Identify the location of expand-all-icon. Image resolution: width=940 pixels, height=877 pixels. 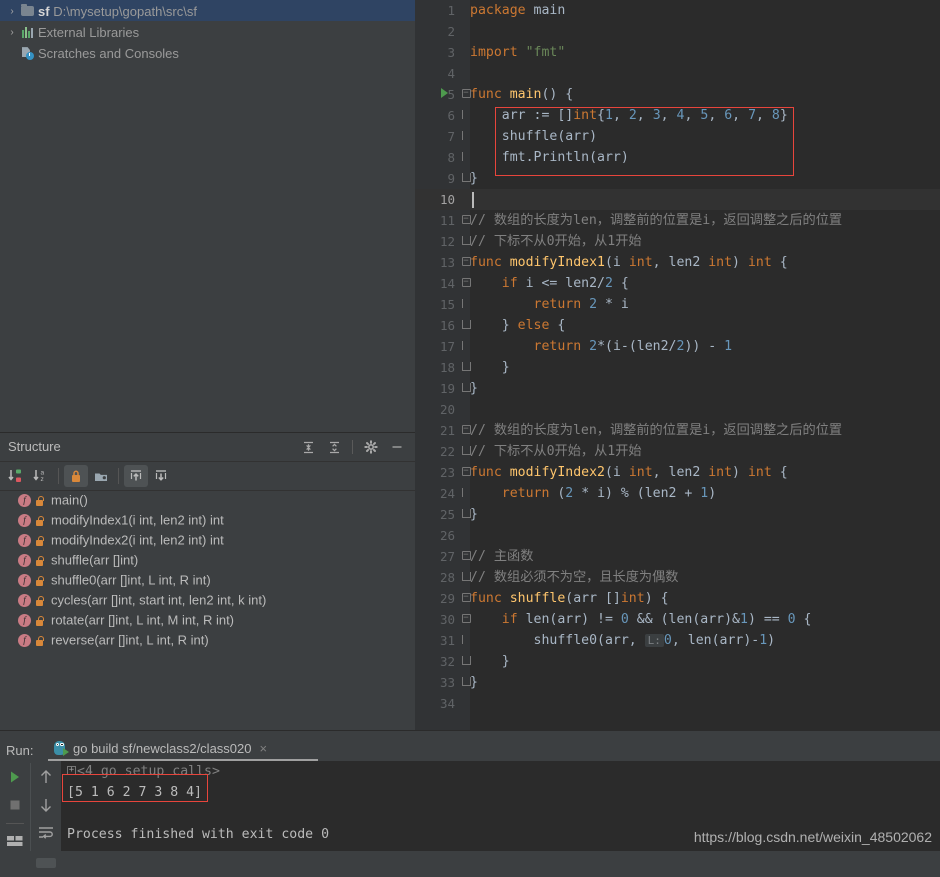
(308, 447).